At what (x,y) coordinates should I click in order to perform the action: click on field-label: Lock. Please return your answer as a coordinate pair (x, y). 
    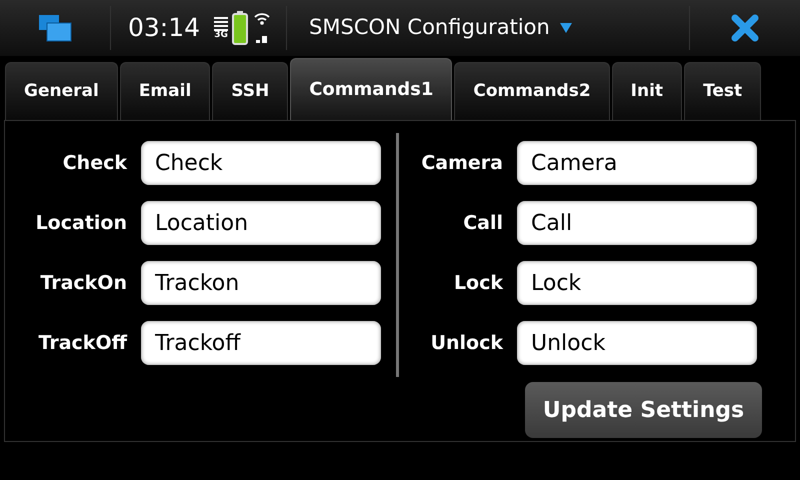
    Looking at the image, I should click on (477, 283).